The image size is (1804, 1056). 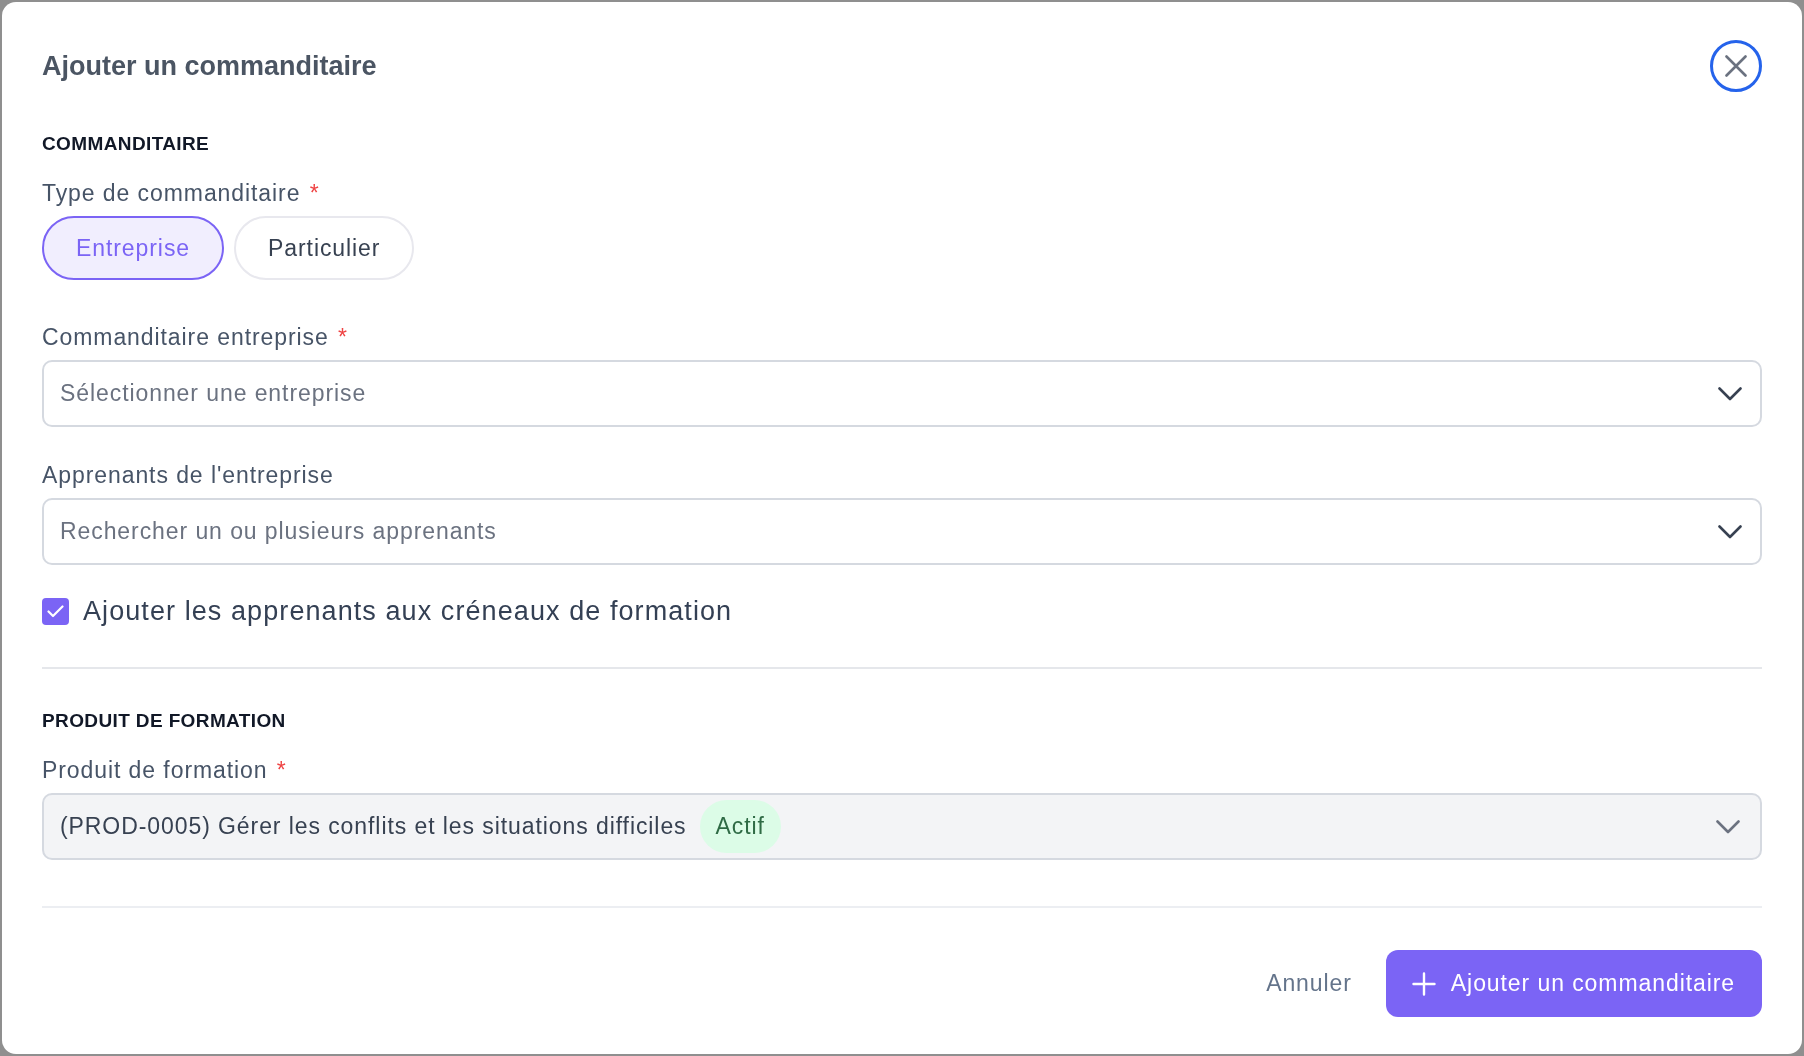 What do you see at coordinates (1423, 983) in the screenshot?
I see `plus-icon` at bounding box center [1423, 983].